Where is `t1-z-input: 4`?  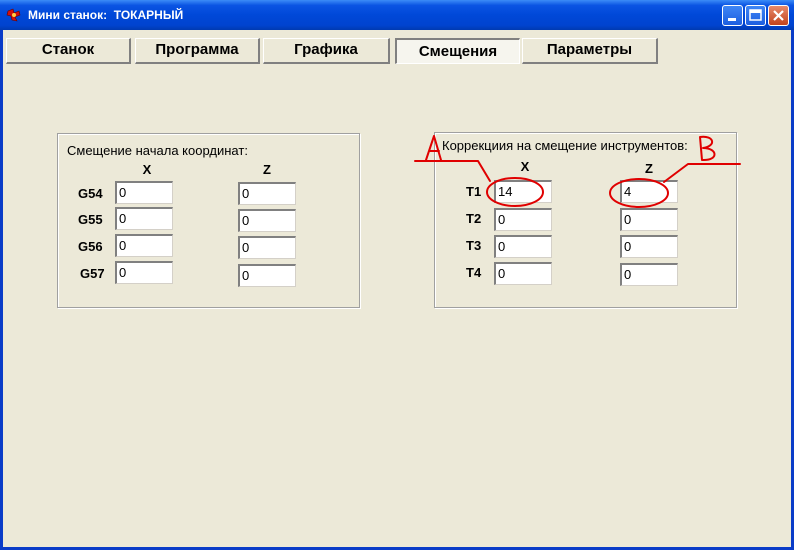
t1-z-input: 4 is located at coordinates (649, 191).